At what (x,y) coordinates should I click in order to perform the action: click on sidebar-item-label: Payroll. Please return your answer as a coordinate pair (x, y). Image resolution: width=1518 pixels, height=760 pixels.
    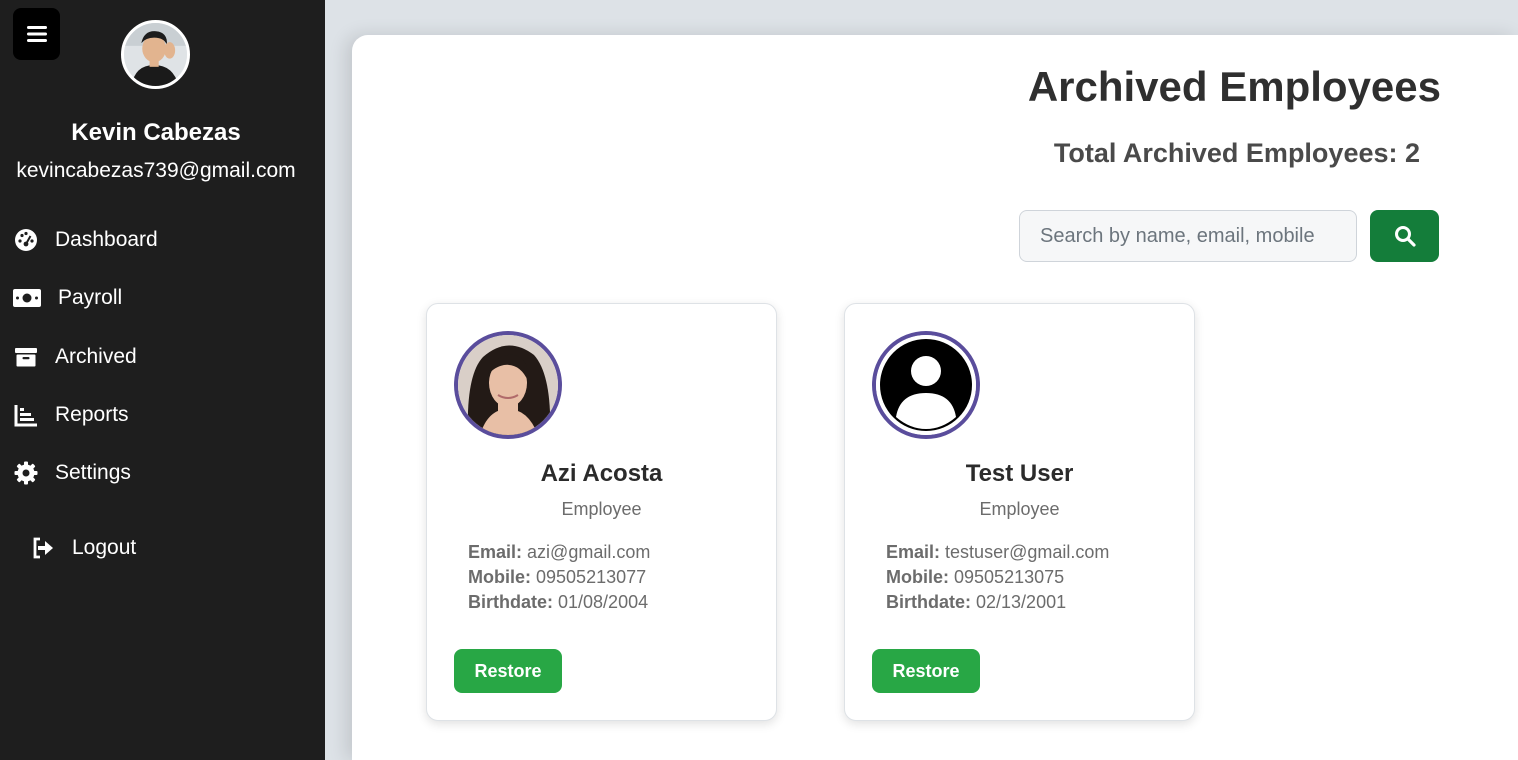
    Looking at the image, I should click on (90, 297).